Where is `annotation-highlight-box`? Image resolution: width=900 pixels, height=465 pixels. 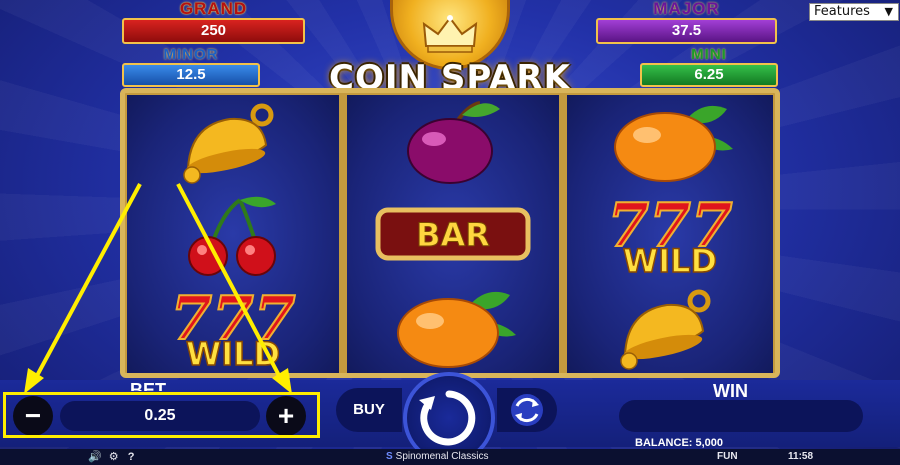 annotation-highlight-box is located at coordinates (161, 415).